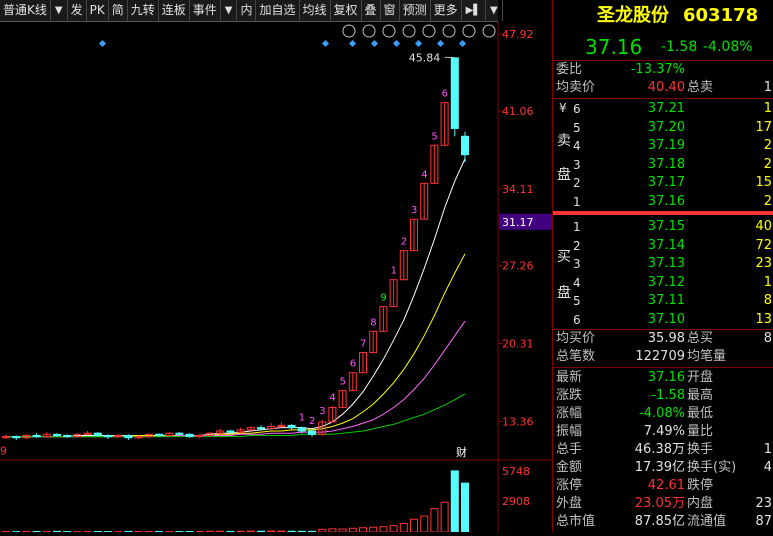 The image size is (773, 536). I want to click on scissors-icon, so click(429, 31).